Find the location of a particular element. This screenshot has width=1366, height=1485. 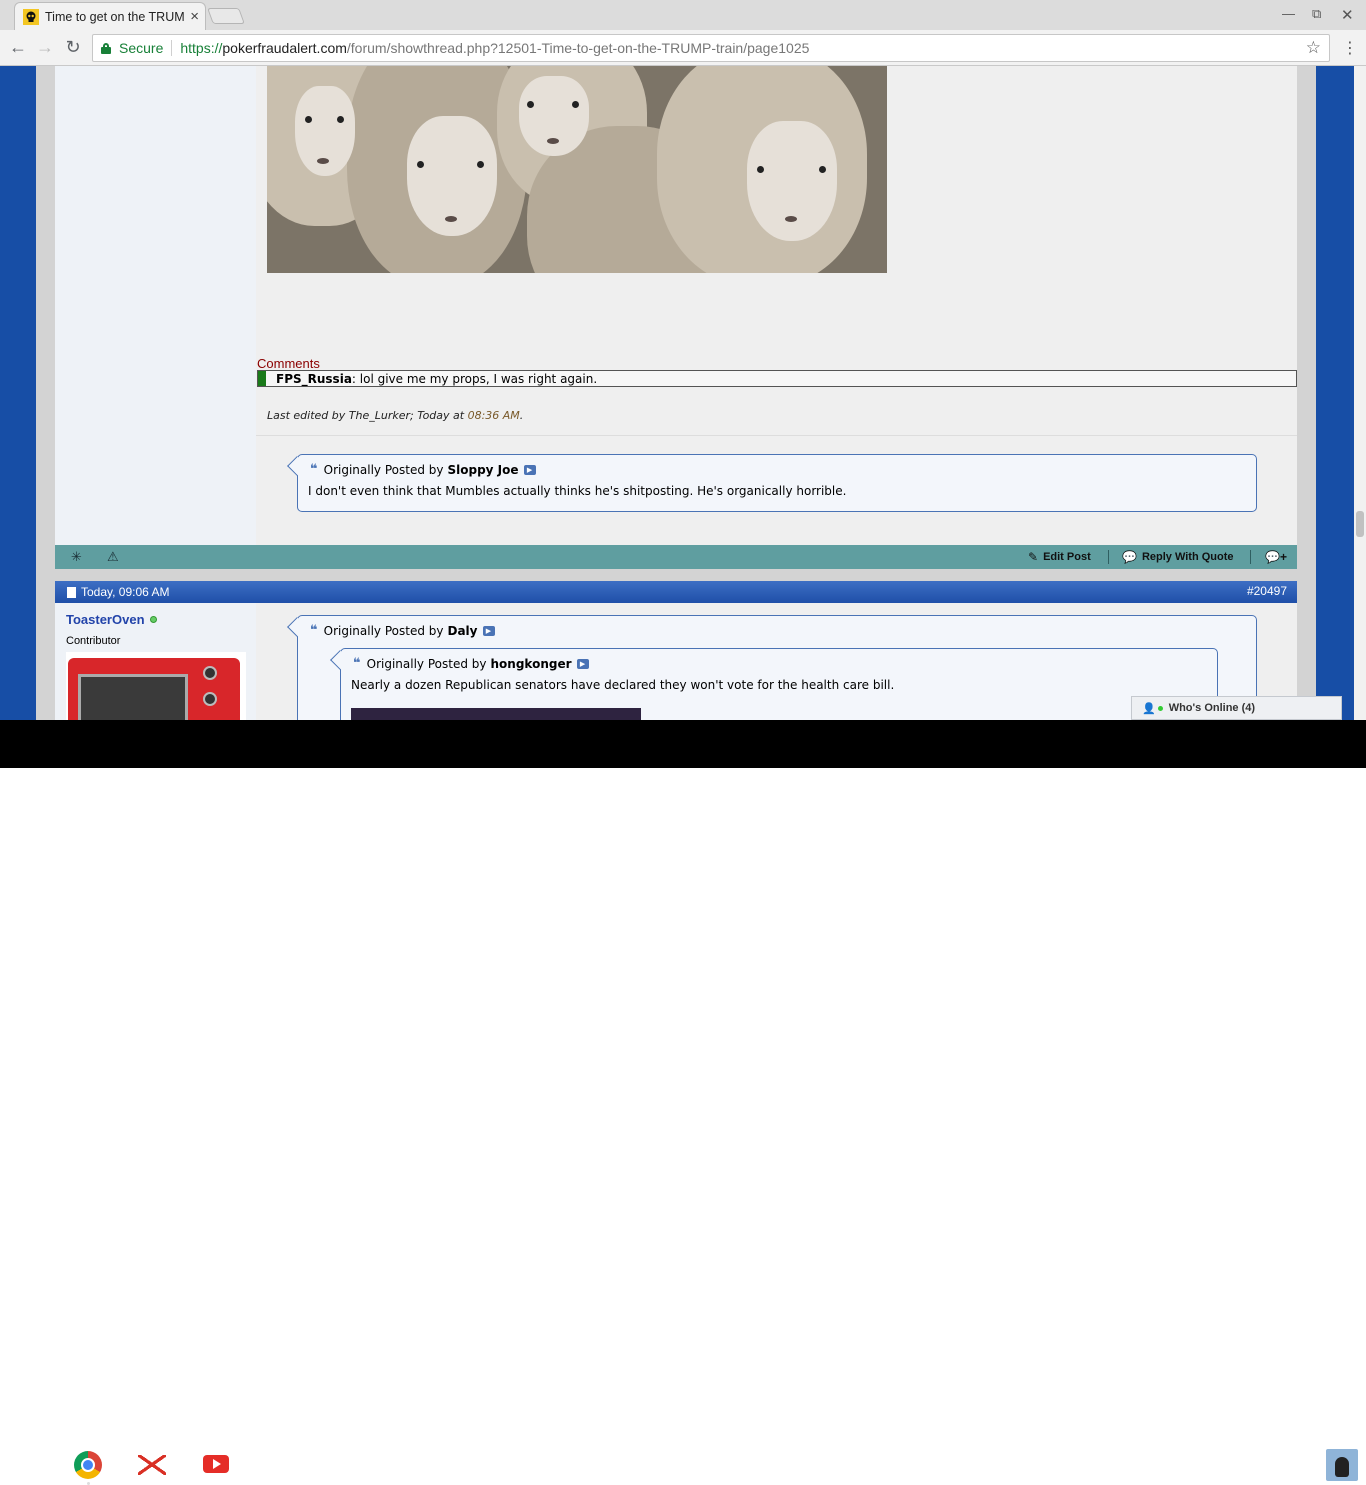

url-scheme: https:// is located at coordinates (201, 48).